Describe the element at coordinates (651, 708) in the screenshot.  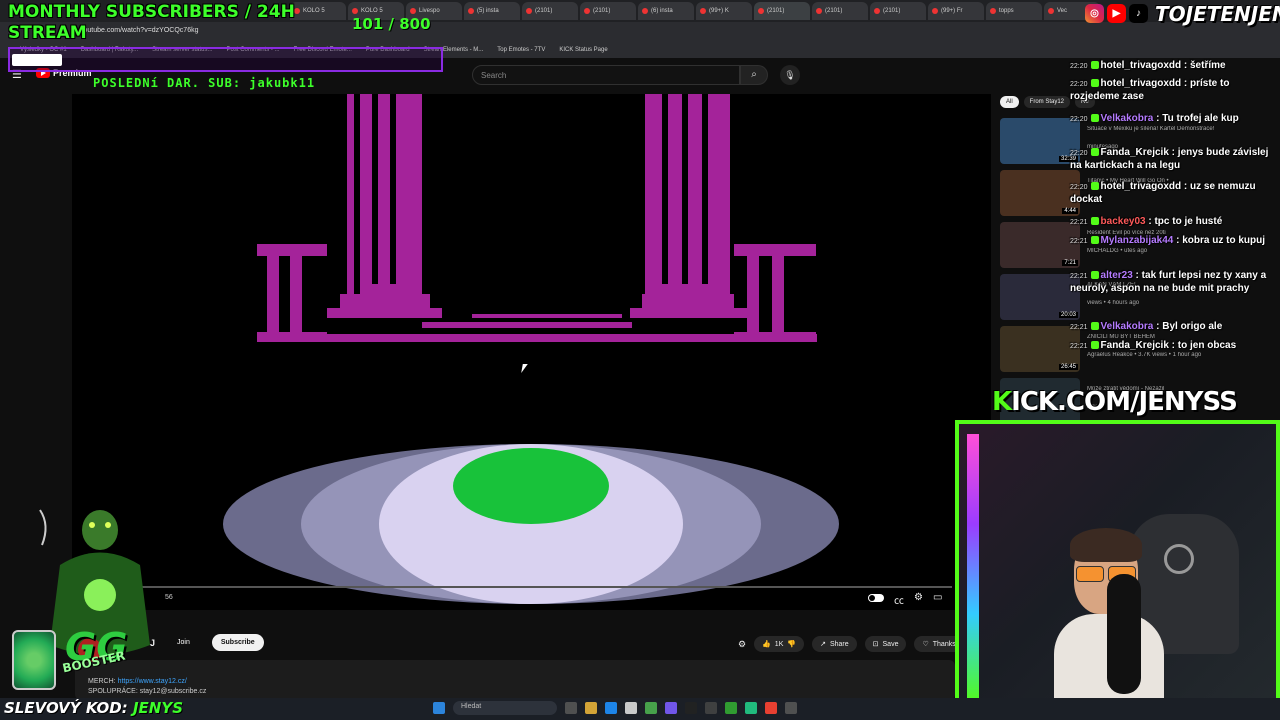
I see `chrome-icon` at that location.